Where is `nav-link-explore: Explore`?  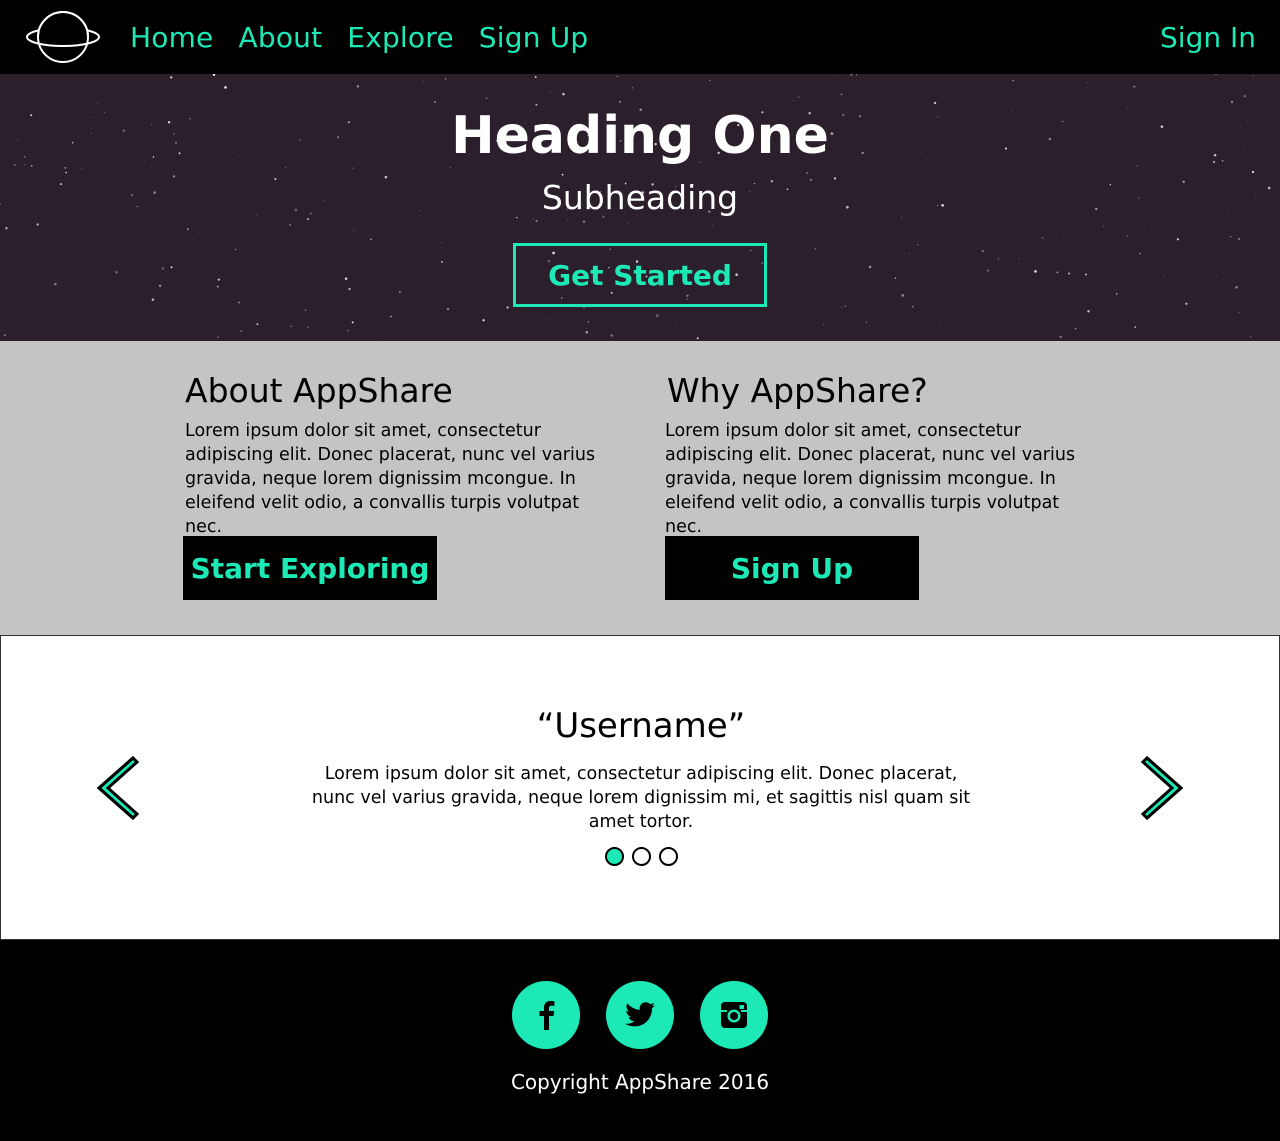 nav-link-explore: Explore is located at coordinates (400, 37).